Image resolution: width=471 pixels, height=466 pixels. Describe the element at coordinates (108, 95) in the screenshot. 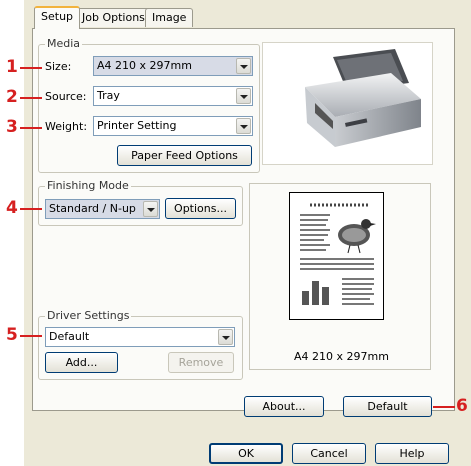

I see `source-value: Tray` at that location.